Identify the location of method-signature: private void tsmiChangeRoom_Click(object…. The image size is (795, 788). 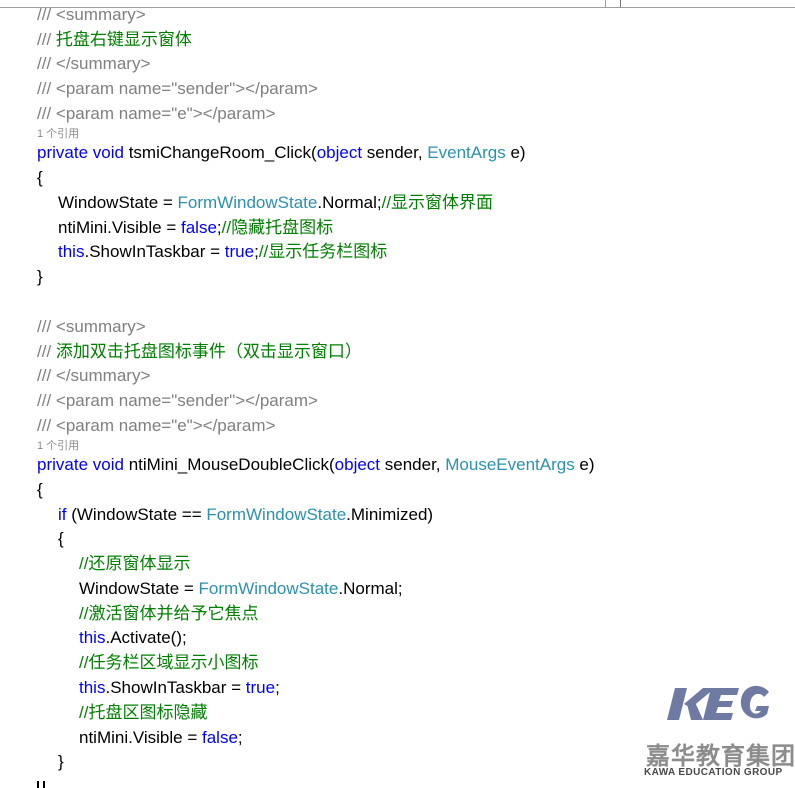
(281, 152).